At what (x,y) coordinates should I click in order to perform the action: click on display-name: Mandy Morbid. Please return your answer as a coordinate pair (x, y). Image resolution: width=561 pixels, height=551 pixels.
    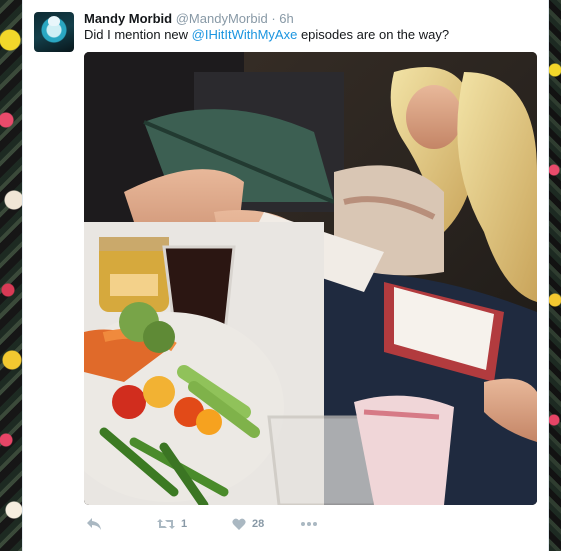
    Looking at the image, I should click on (128, 18).